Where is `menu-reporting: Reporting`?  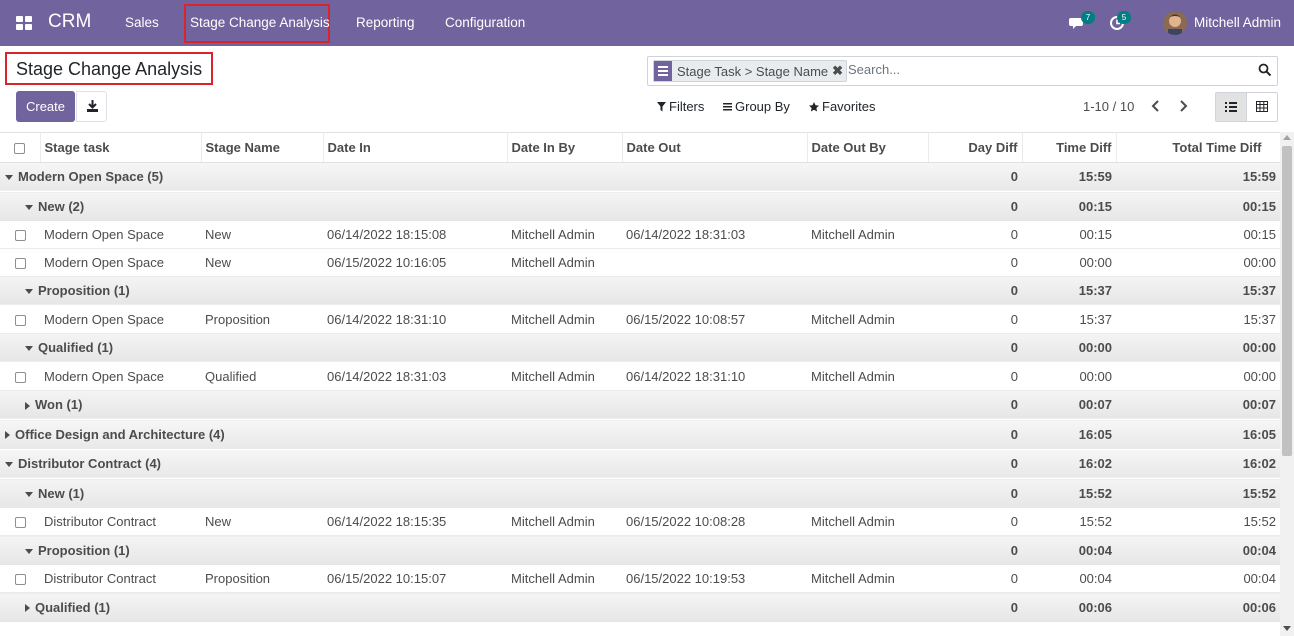 menu-reporting: Reporting is located at coordinates (385, 22).